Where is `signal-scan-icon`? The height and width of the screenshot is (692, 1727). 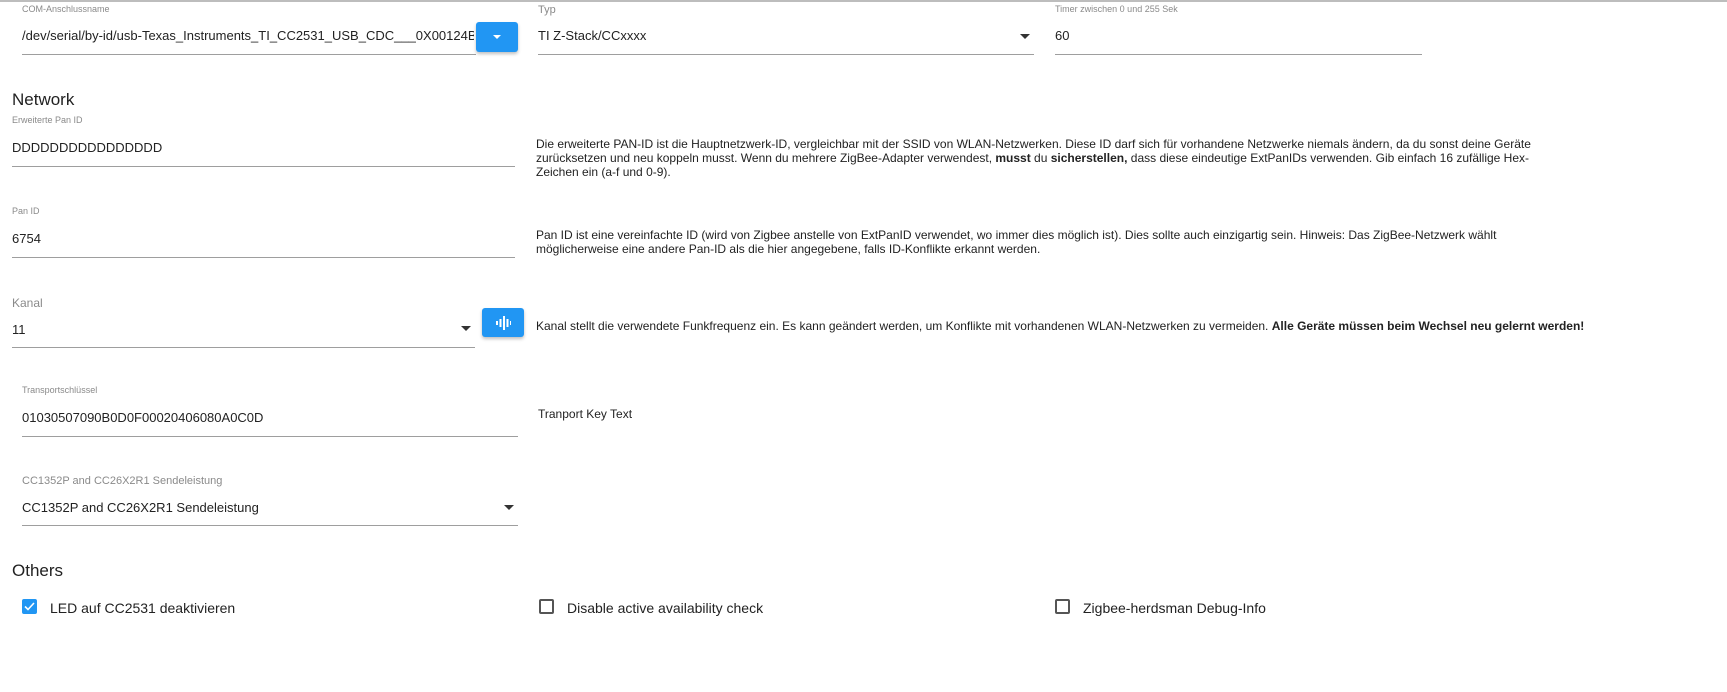
signal-scan-icon is located at coordinates (503, 322).